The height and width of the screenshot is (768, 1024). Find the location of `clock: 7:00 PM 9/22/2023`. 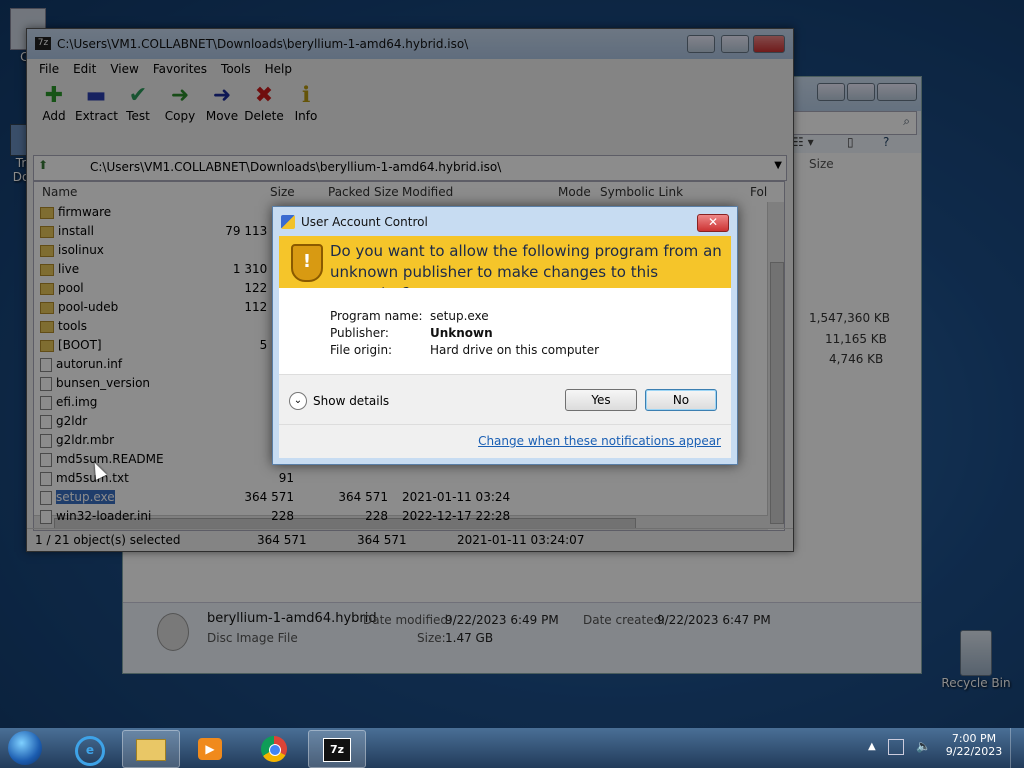

clock: 7:00 PM 9/22/2023 is located at coordinates (974, 745).